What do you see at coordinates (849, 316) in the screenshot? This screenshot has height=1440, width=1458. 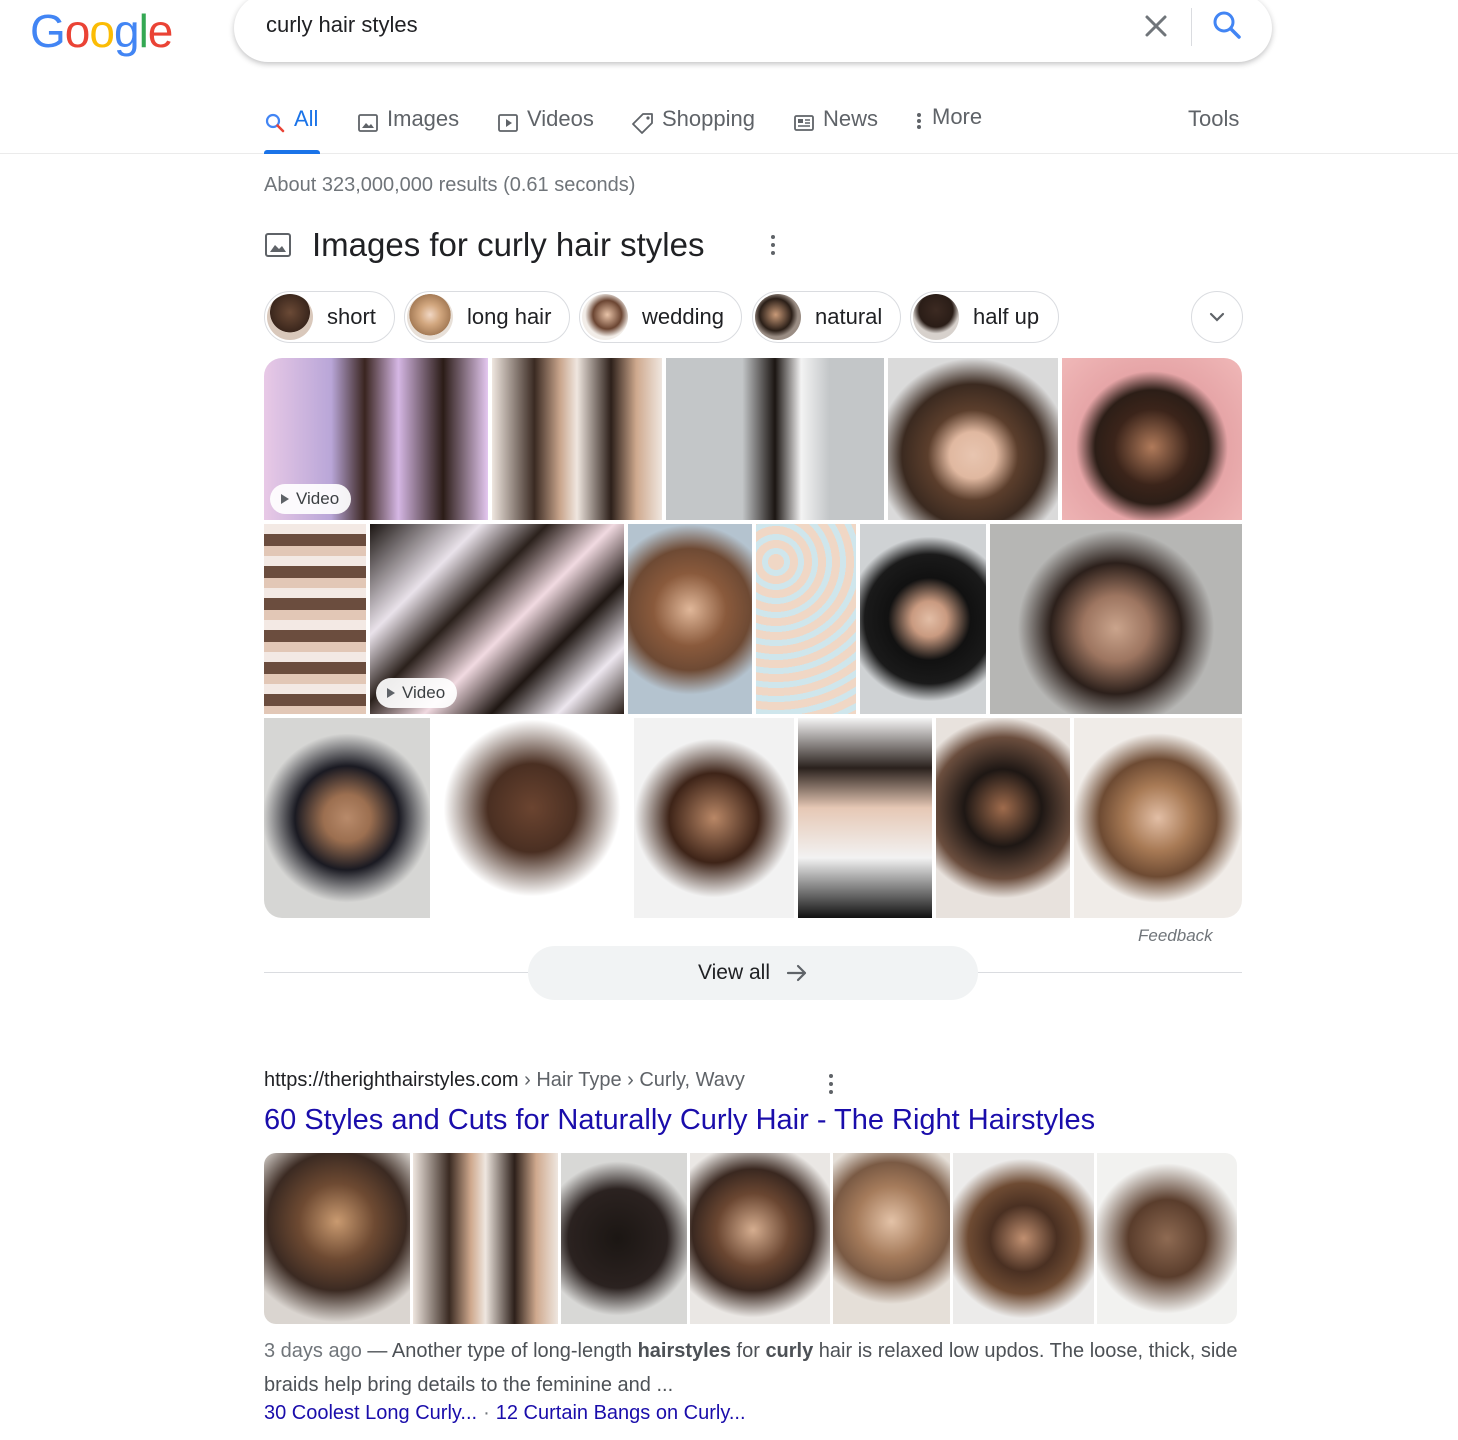 I see `chip-label: natural` at bounding box center [849, 316].